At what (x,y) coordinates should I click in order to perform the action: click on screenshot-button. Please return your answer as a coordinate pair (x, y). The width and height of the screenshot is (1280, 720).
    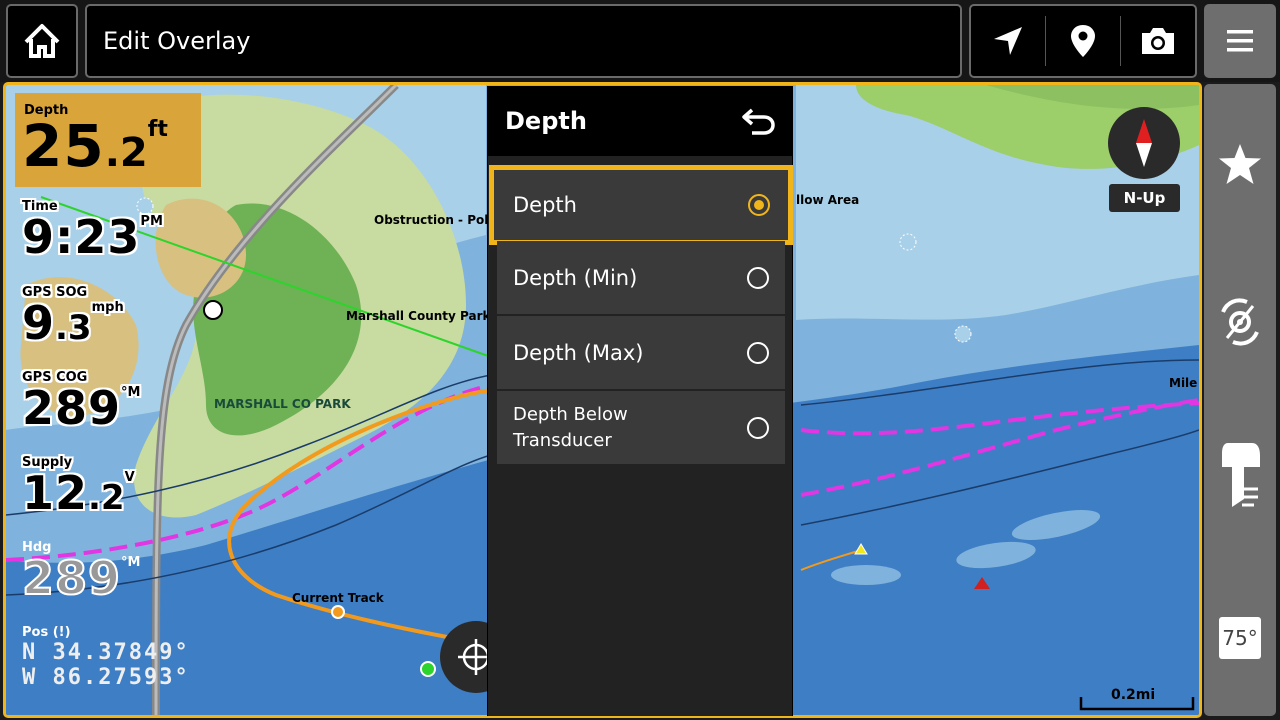
    Looking at the image, I should click on (1158, 41).